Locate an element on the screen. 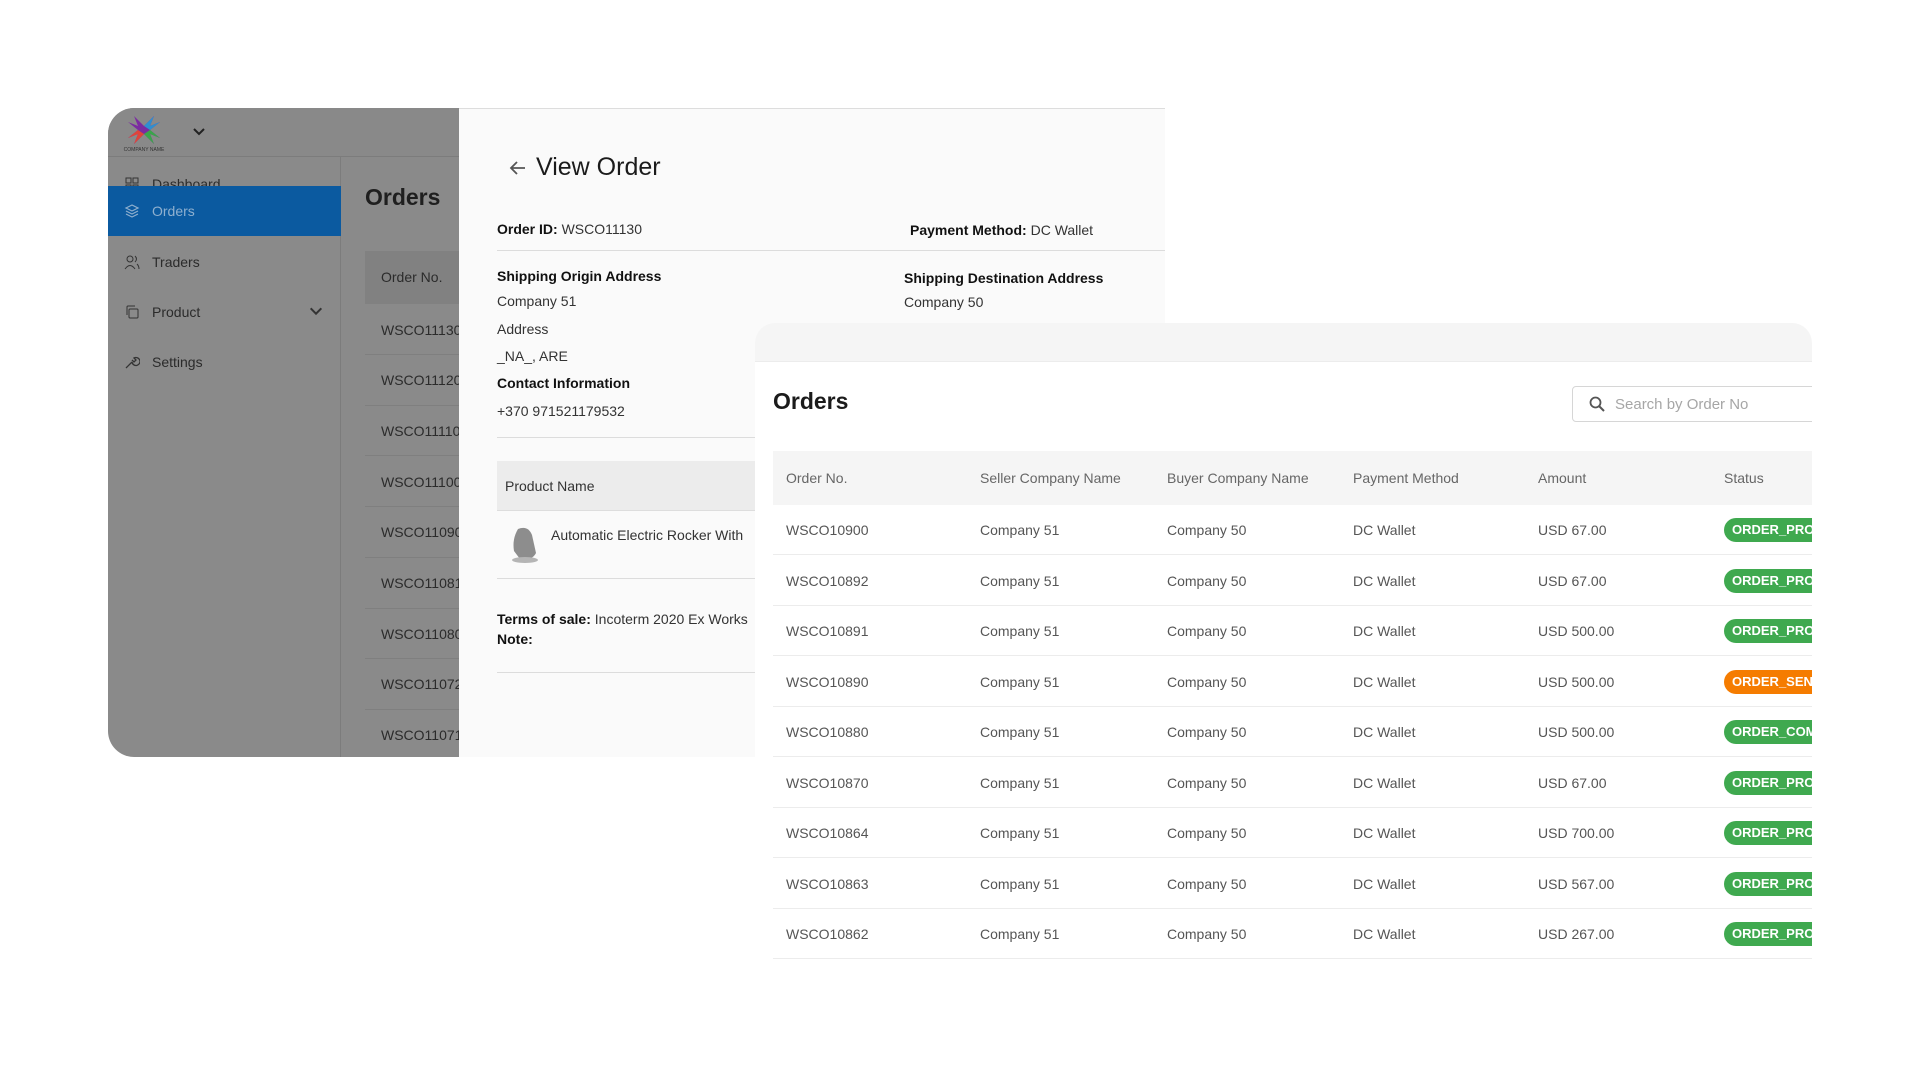  sidebar: Dashboard Orders Traders Product Settings is located at coordinates (224, 457).